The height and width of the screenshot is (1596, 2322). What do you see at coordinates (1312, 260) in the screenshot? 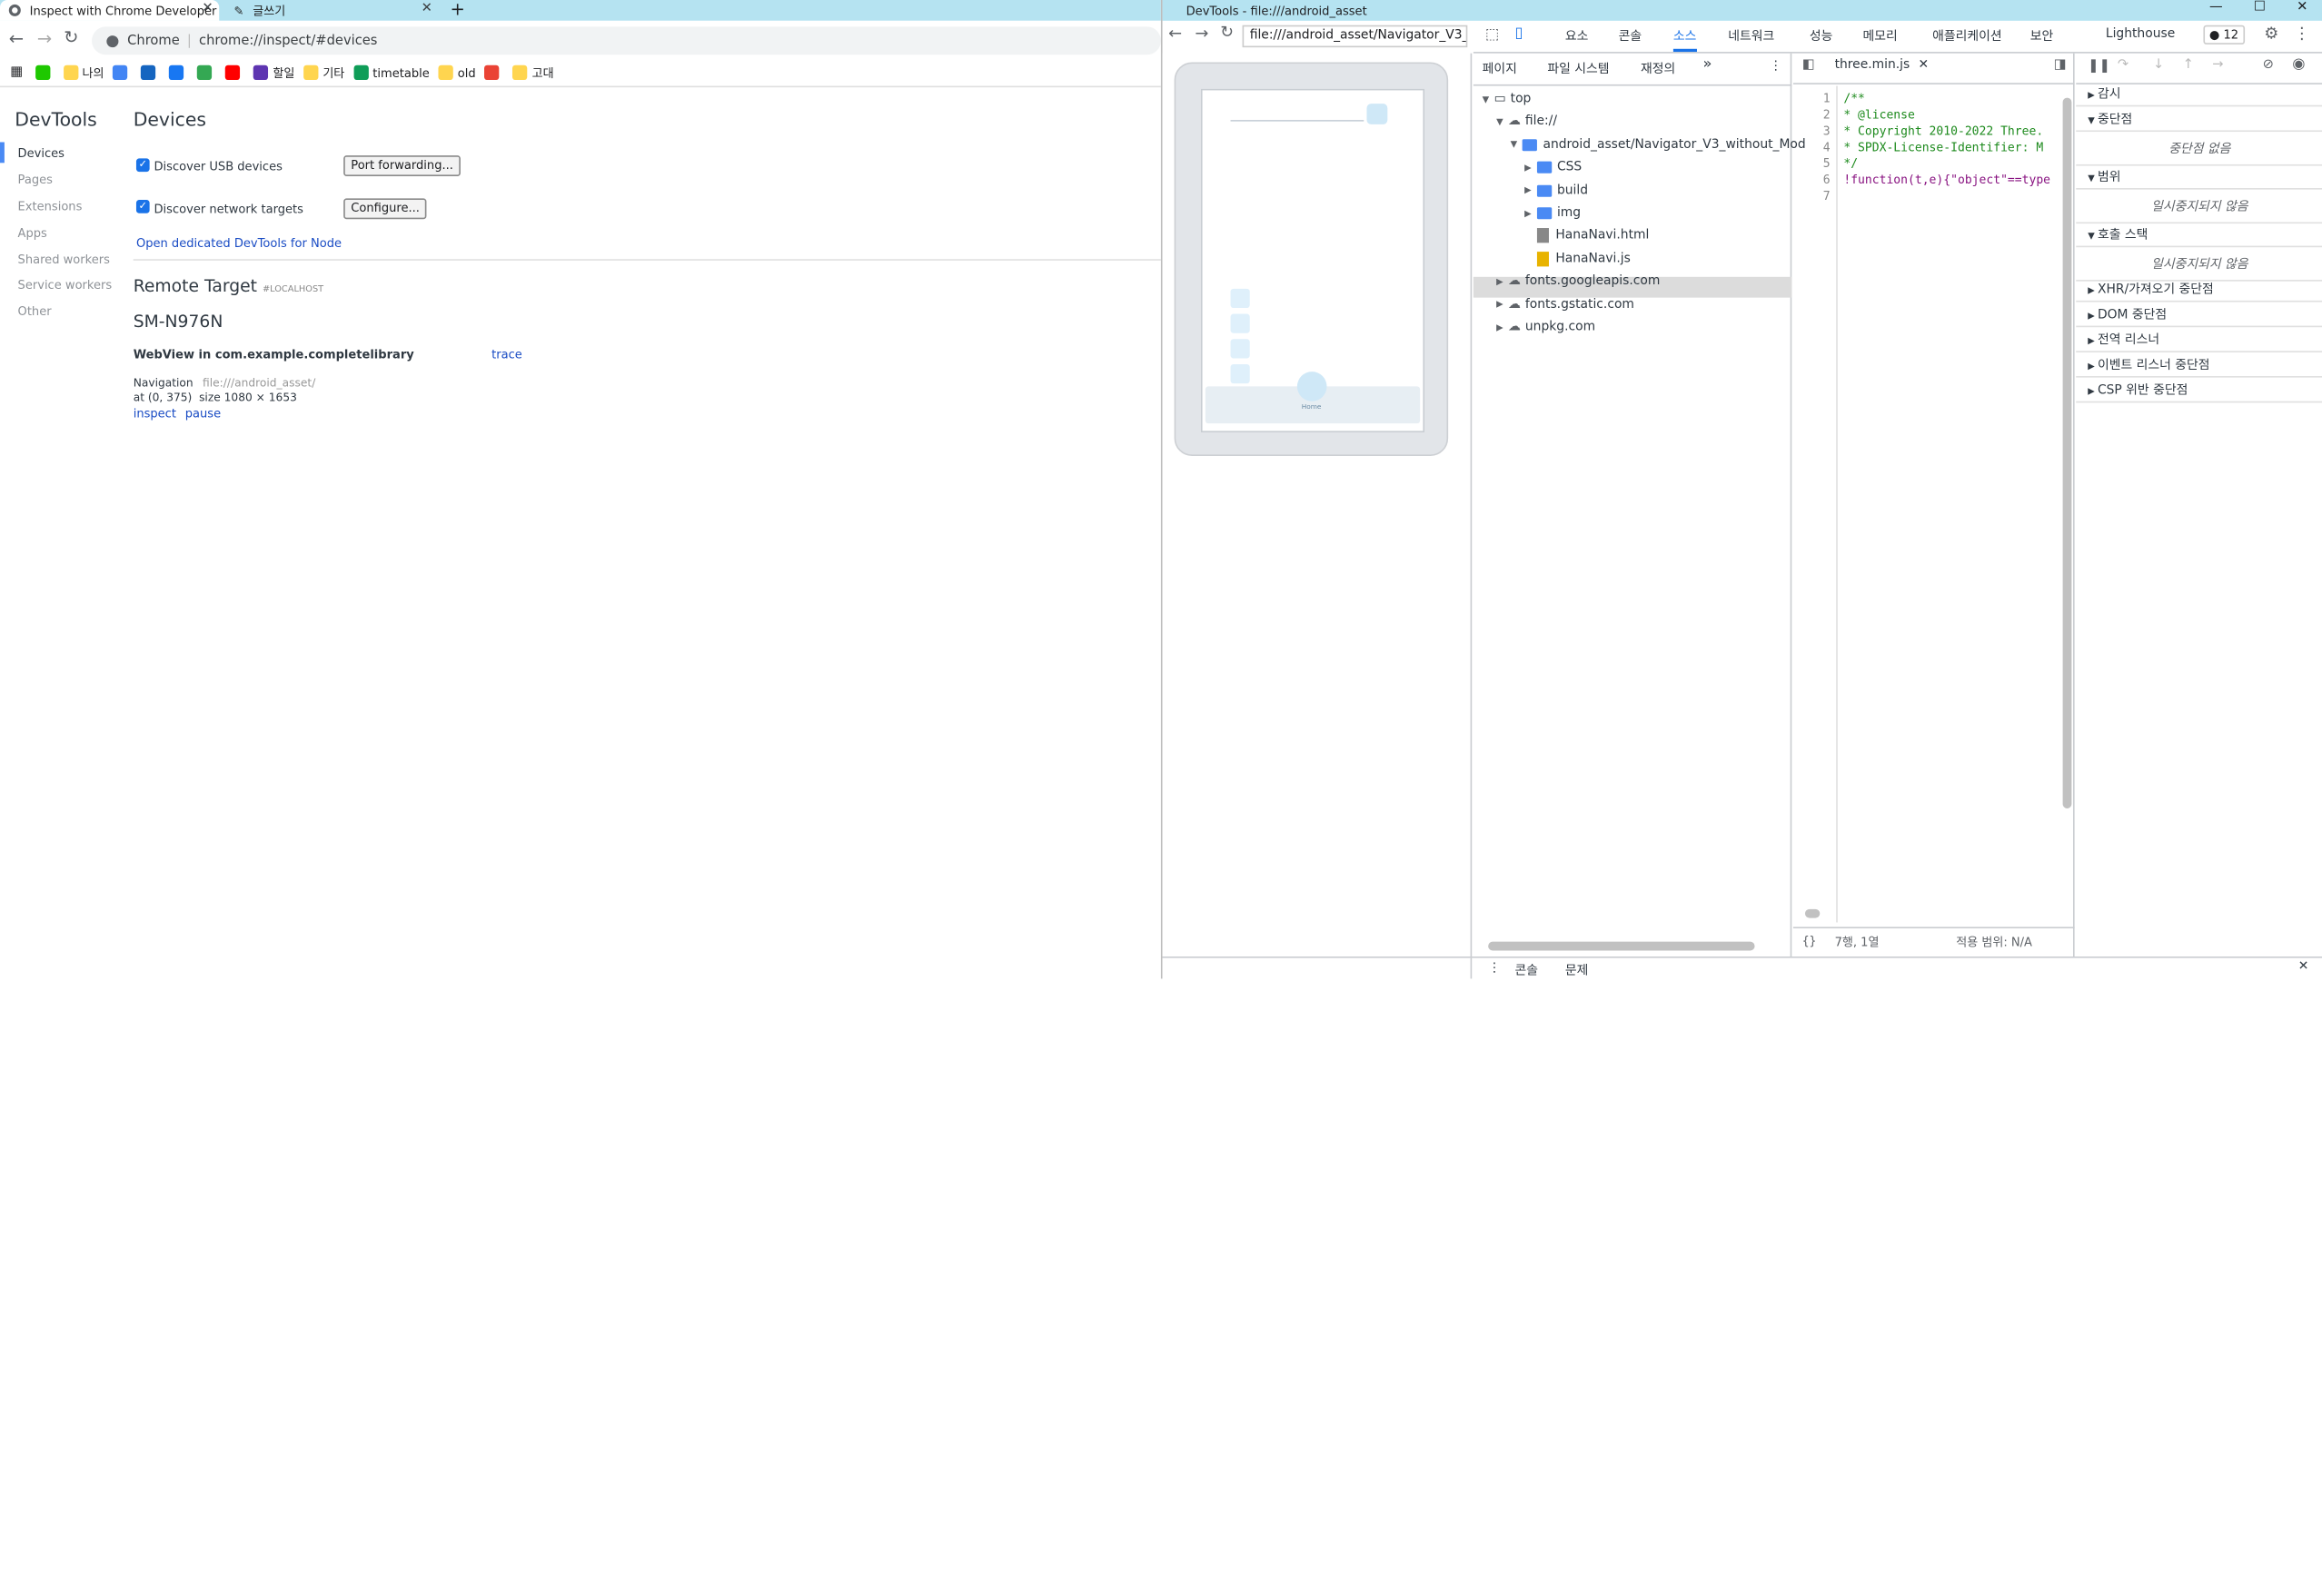
I see `device-screen: Home` at bounding box center [1312, 260].